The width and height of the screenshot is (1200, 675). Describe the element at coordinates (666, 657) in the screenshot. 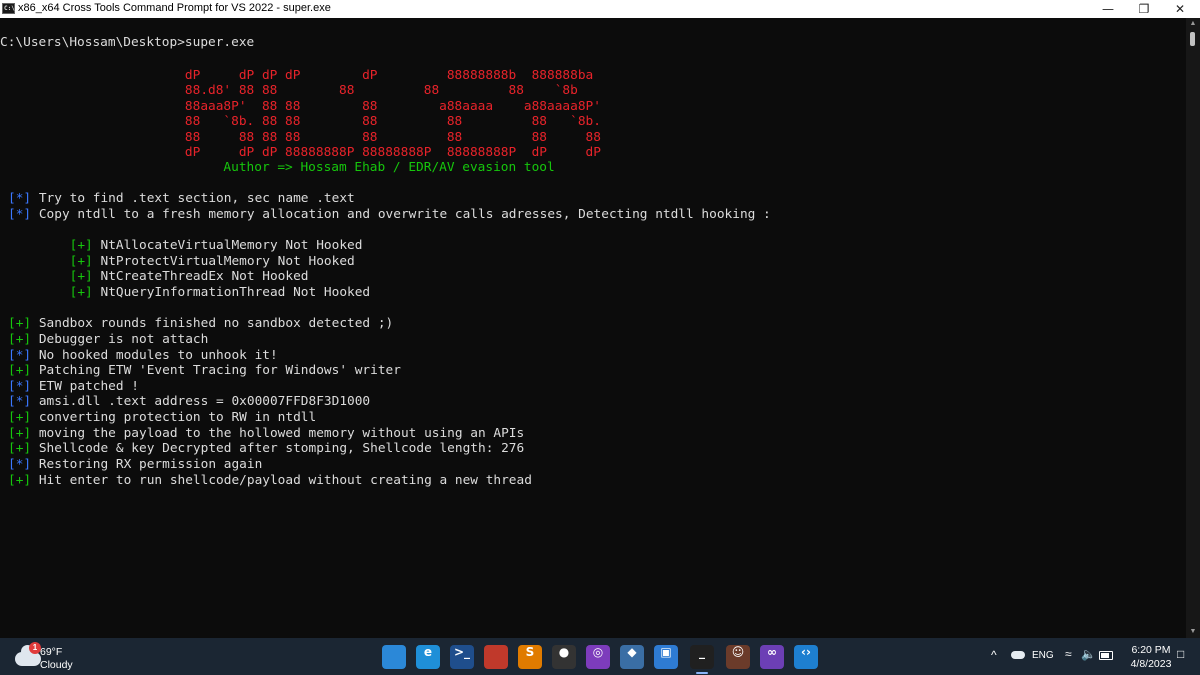

I see `vmware-icon: ▣` at that location.